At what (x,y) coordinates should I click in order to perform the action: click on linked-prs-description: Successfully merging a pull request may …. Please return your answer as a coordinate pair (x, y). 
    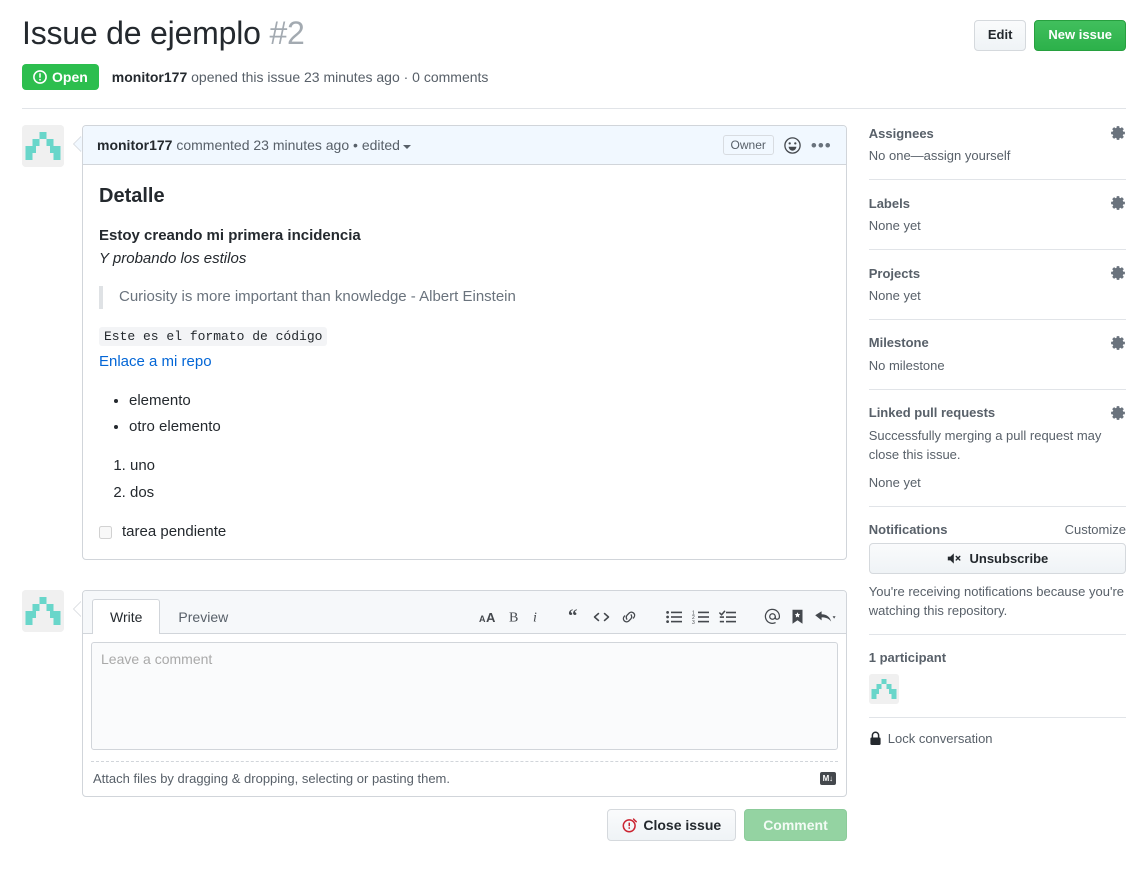
    Looking at the image, I should click on (985, 444).